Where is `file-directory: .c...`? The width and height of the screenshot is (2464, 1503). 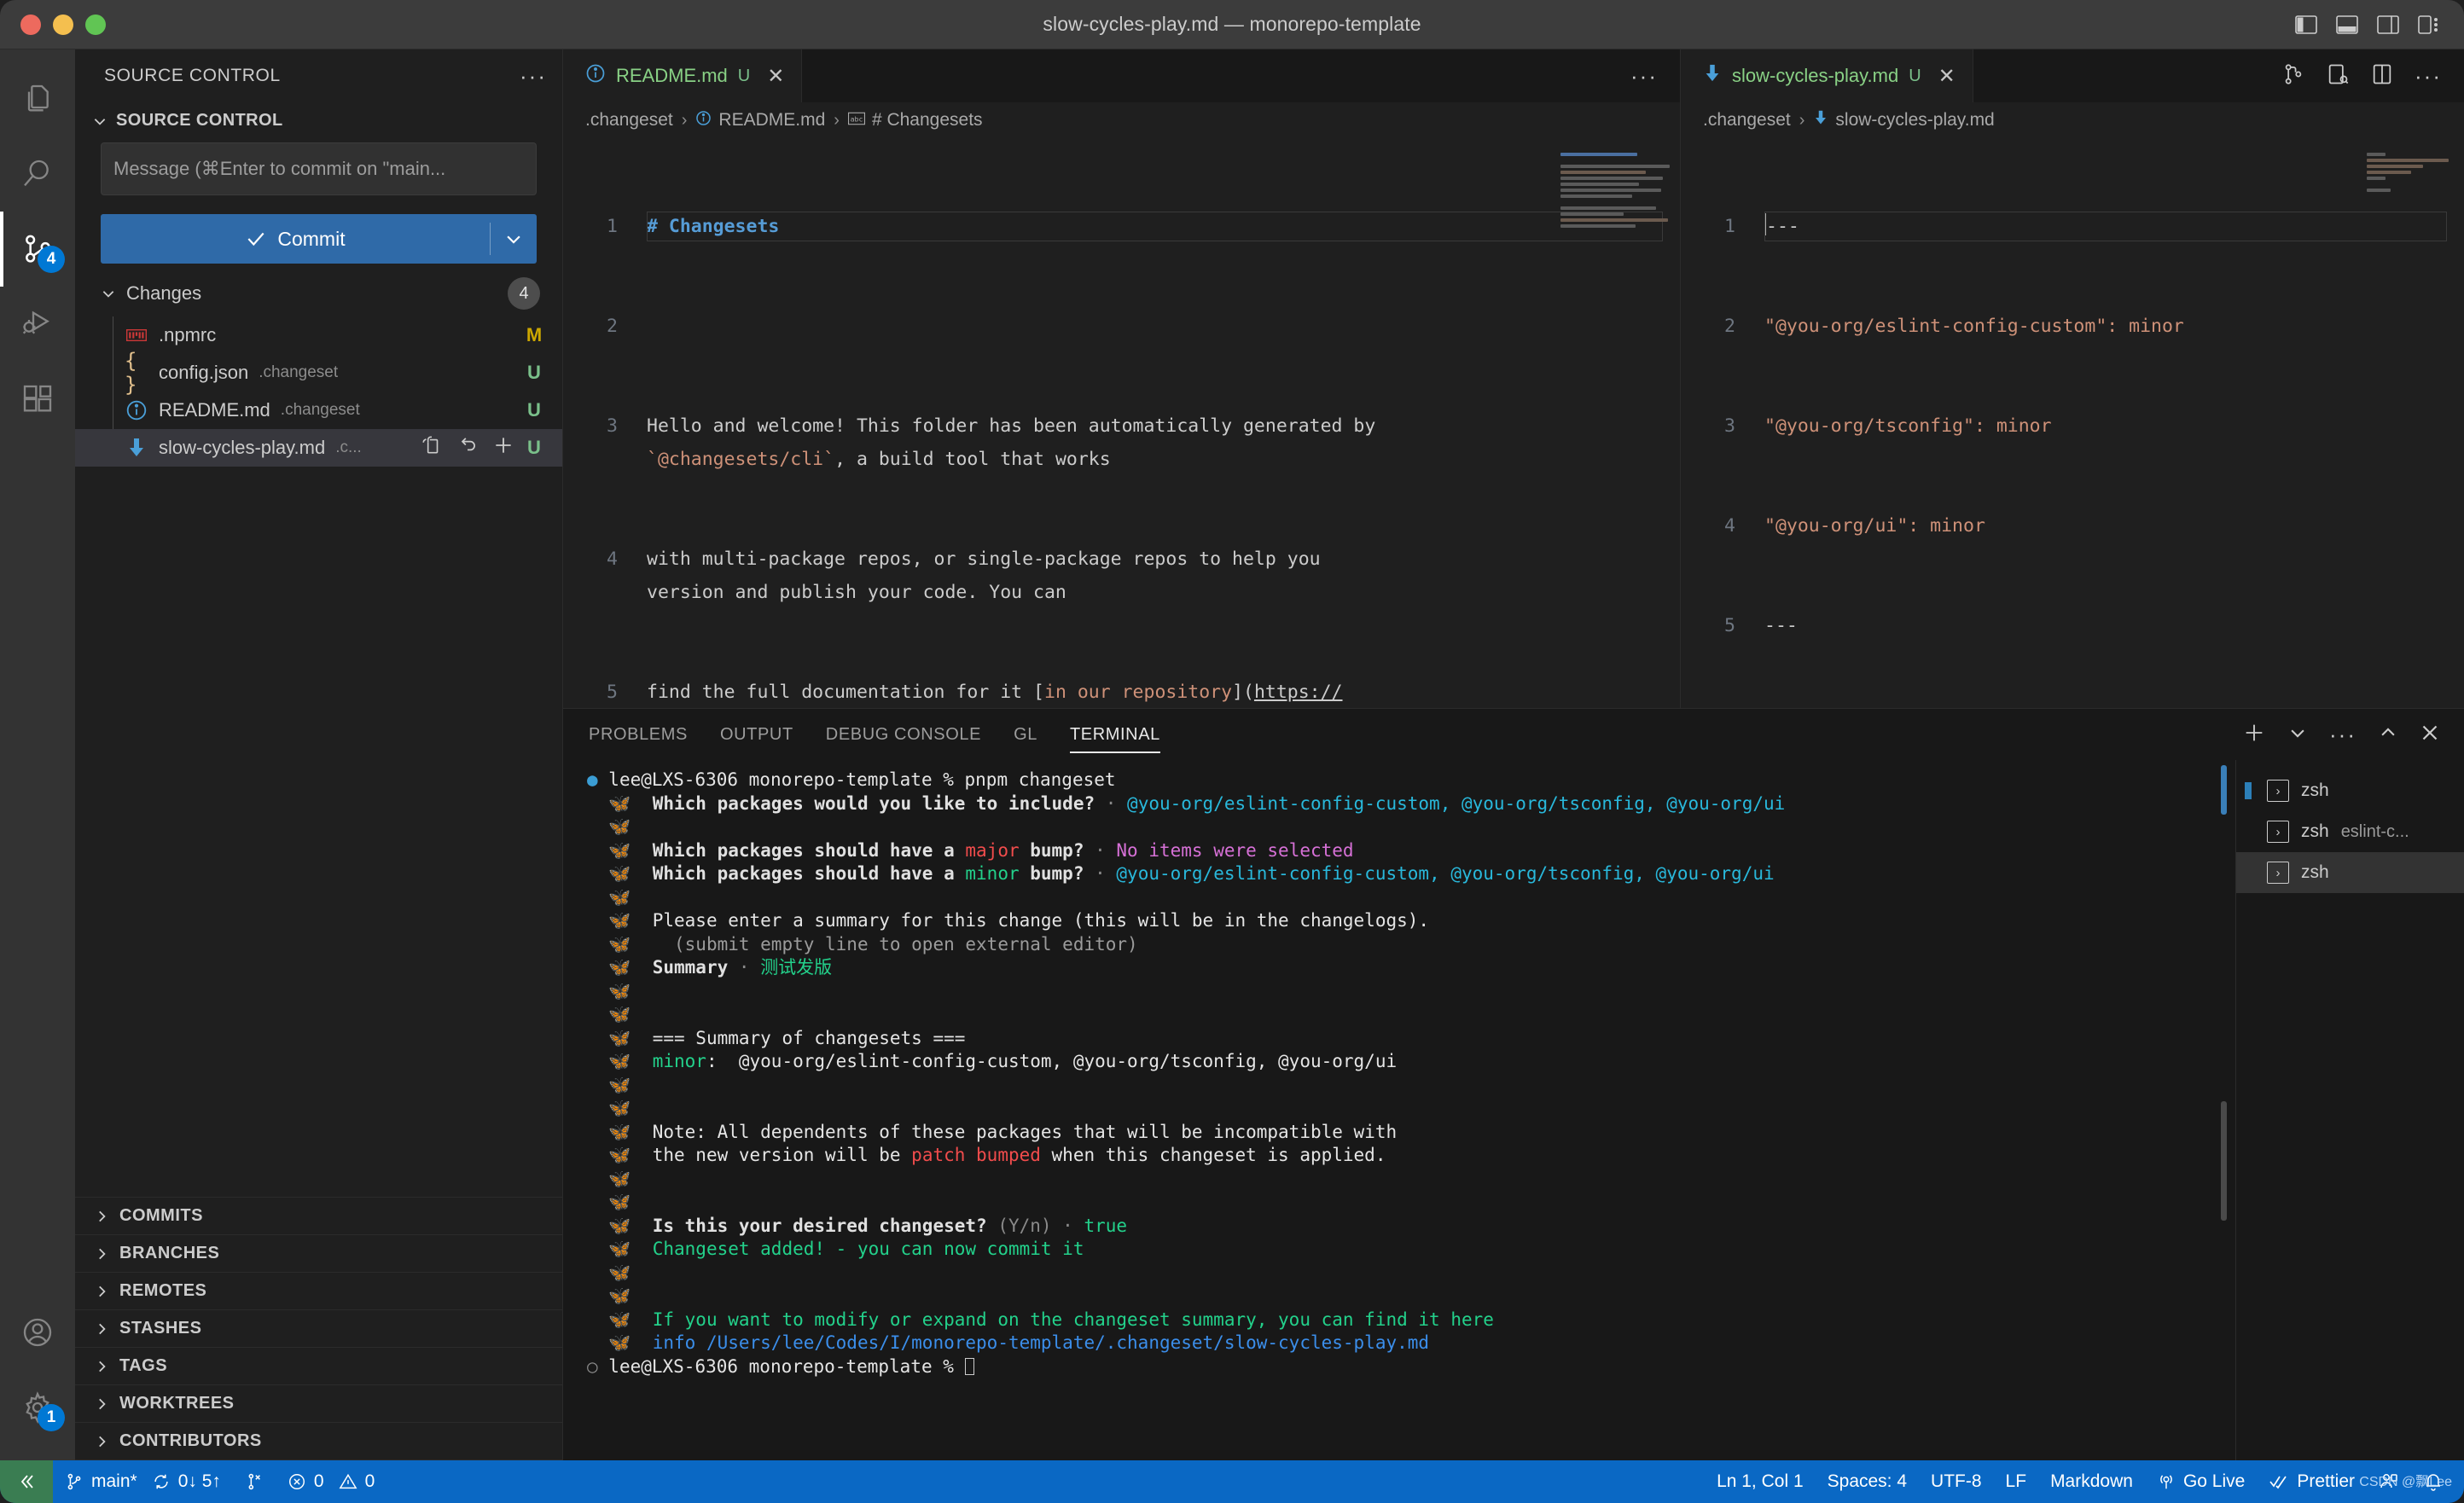
file-directory: .c... is located at coordinates (348, 447).